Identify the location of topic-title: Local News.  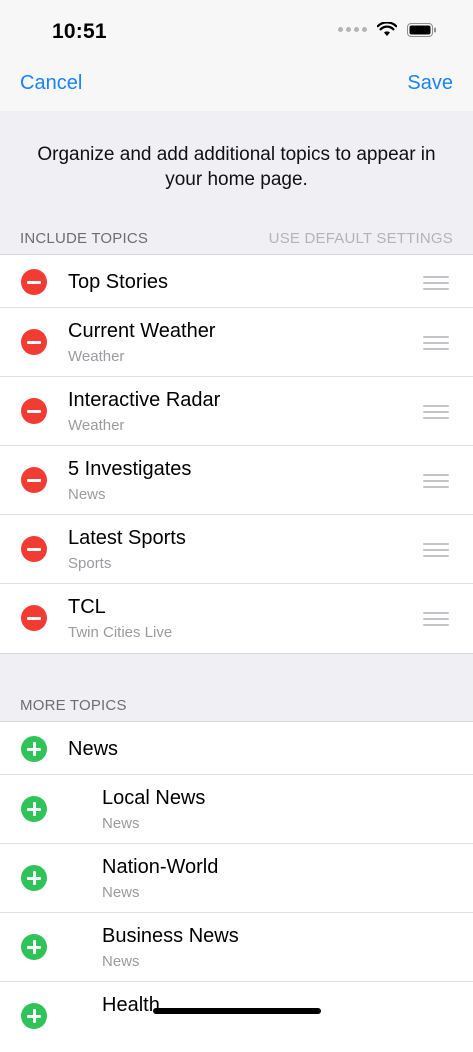
(154, 798).